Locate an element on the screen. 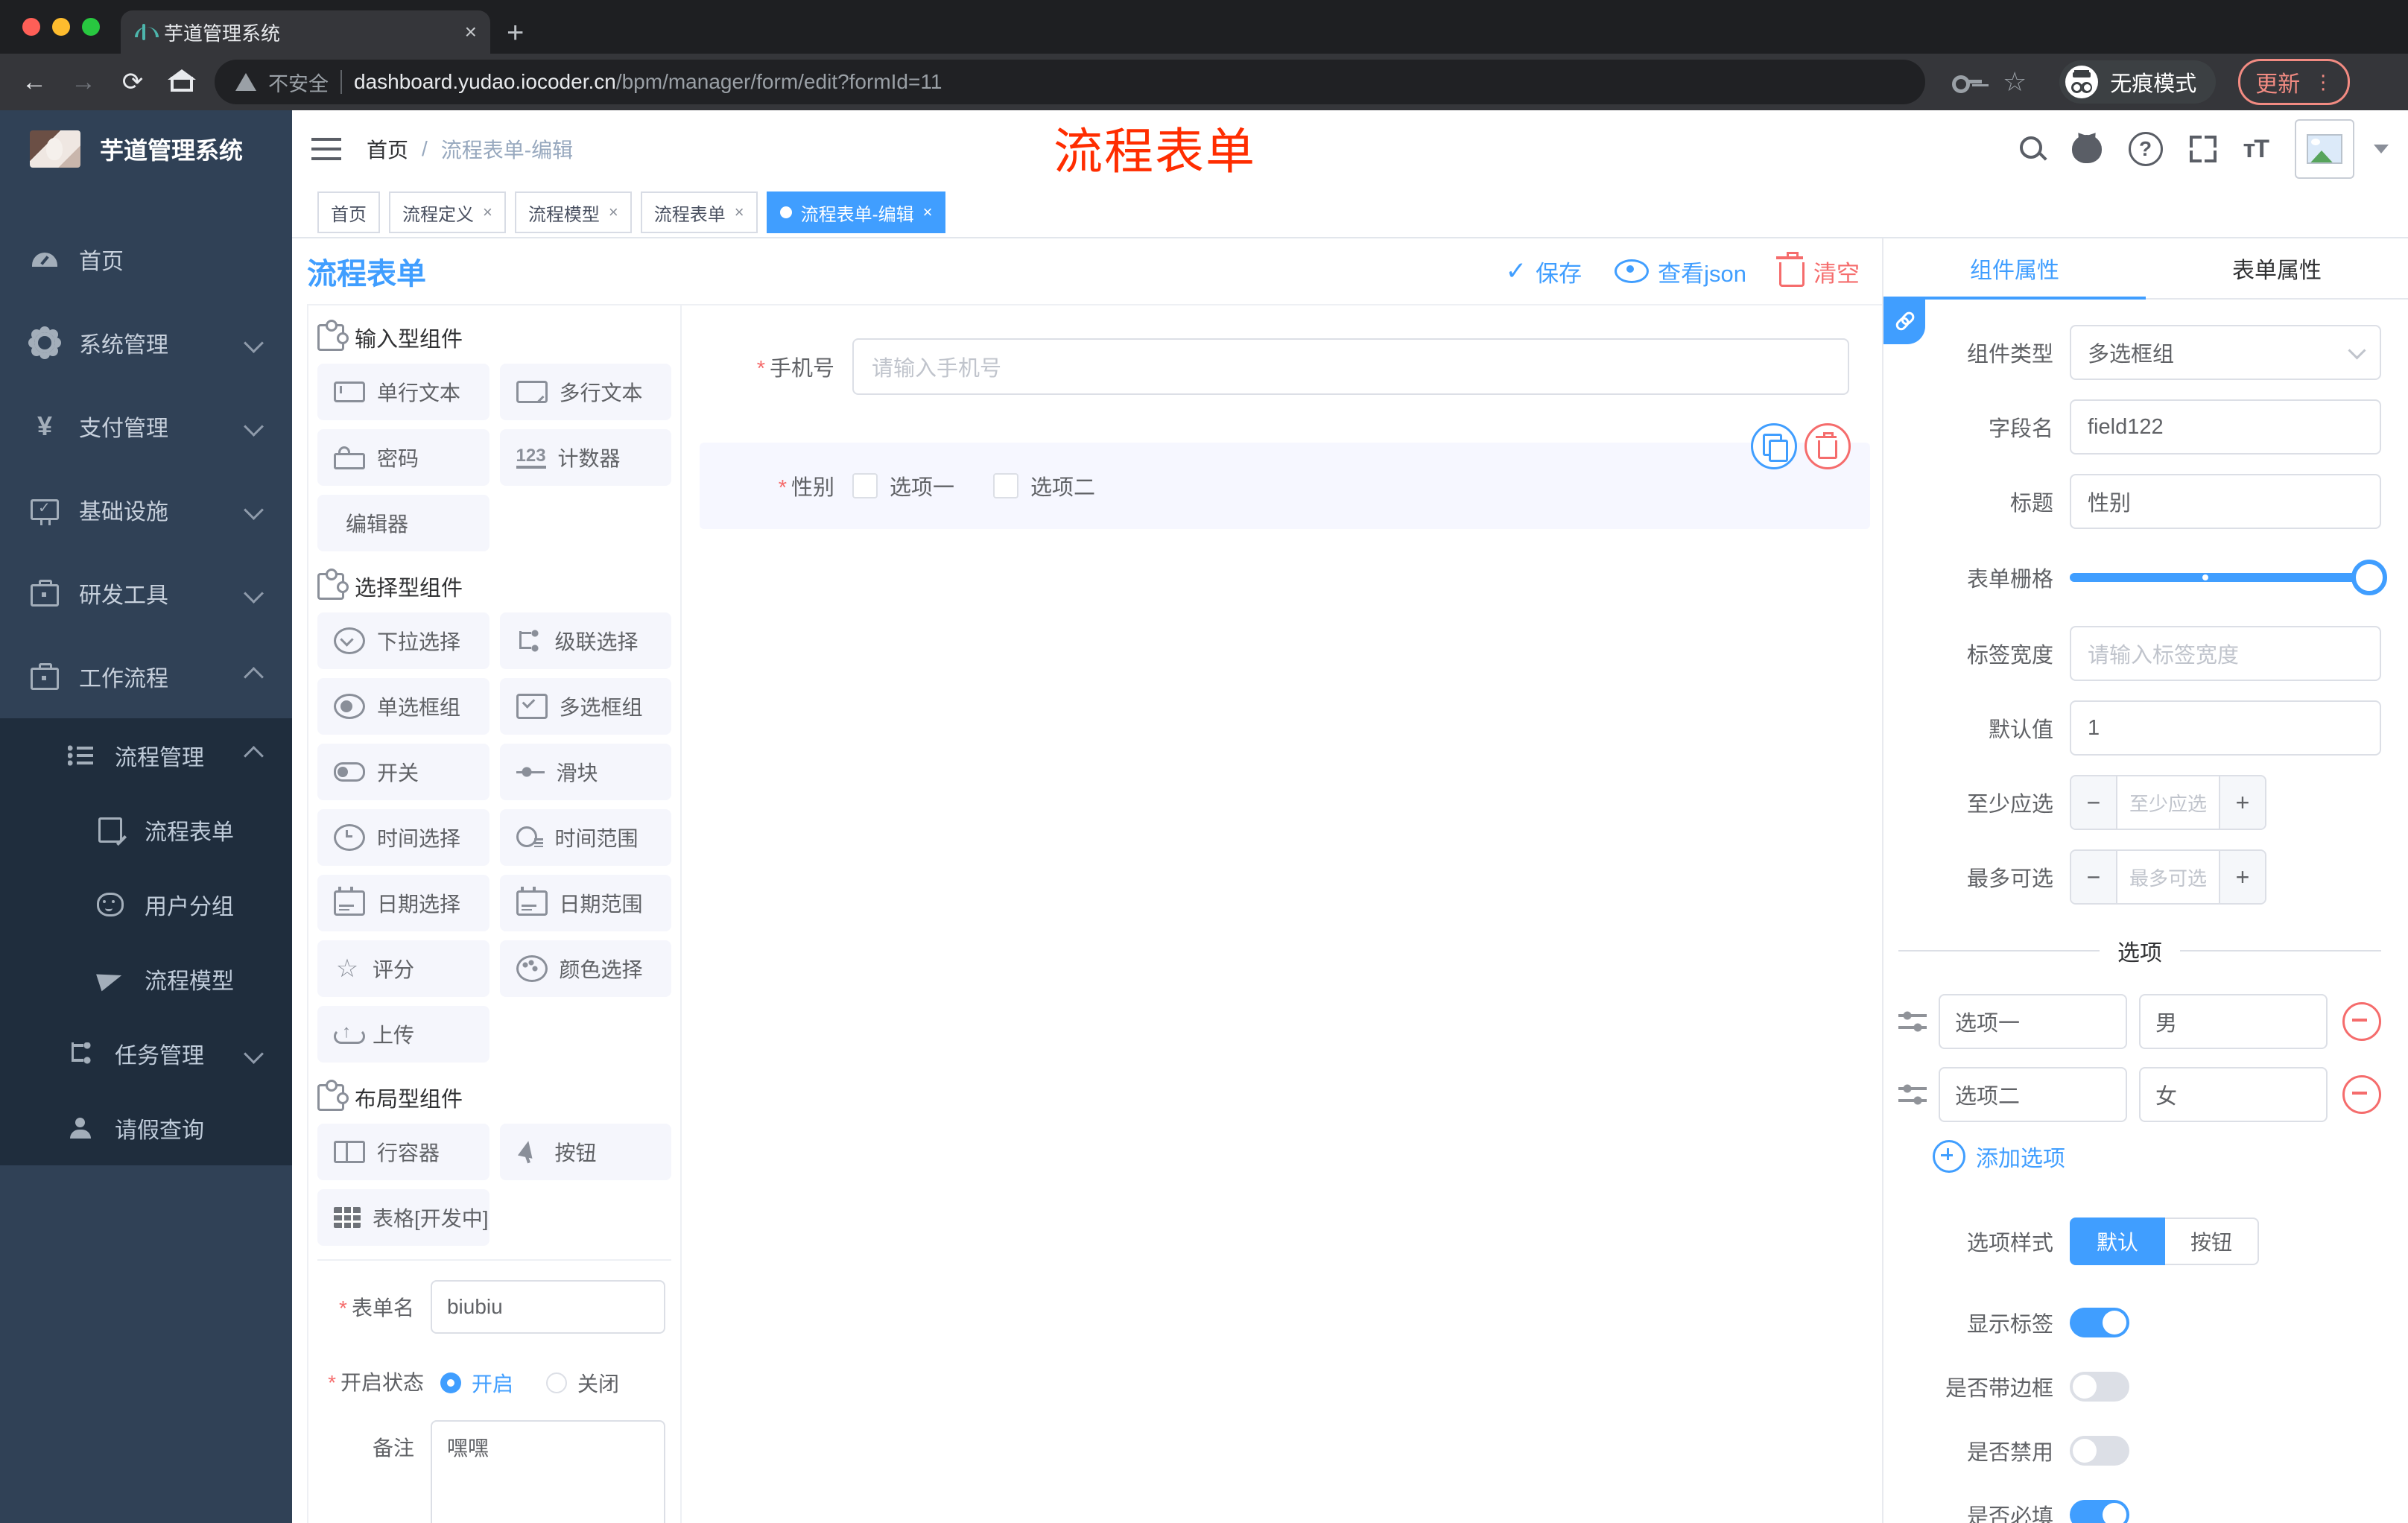 The height and width of the screenshot is (1523, 2408). component-chip-table: 表格[开发中] is located at coordinates (403, 1218).